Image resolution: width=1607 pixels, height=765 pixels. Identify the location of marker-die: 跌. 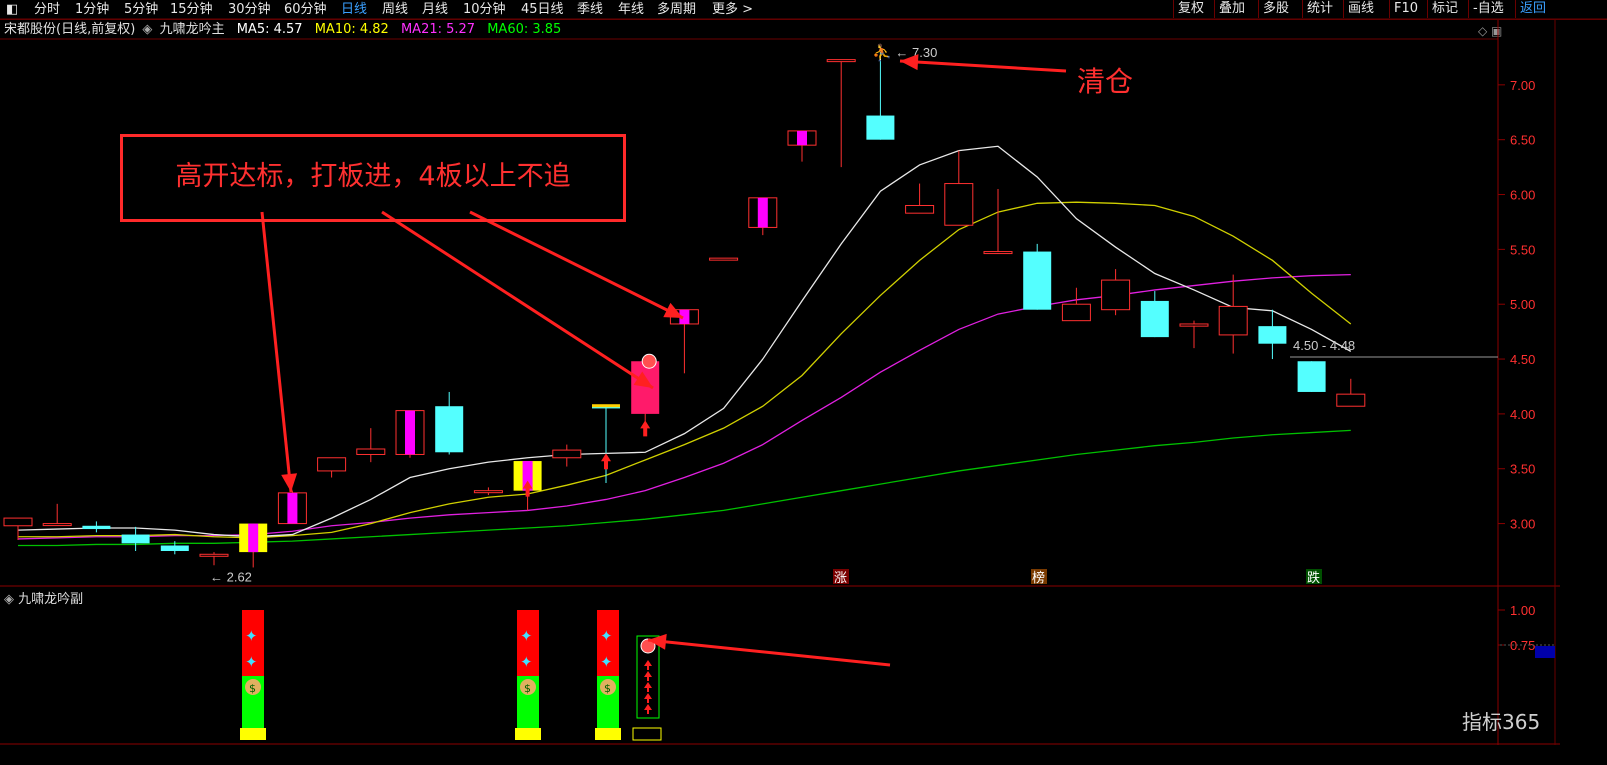
(1313, 578).